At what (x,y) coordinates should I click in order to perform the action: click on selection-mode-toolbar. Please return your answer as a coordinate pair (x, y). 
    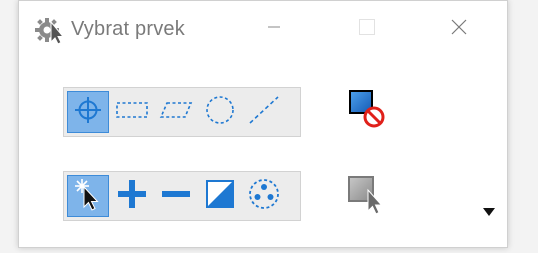
    Looking at the image, I should click on (182, 196).